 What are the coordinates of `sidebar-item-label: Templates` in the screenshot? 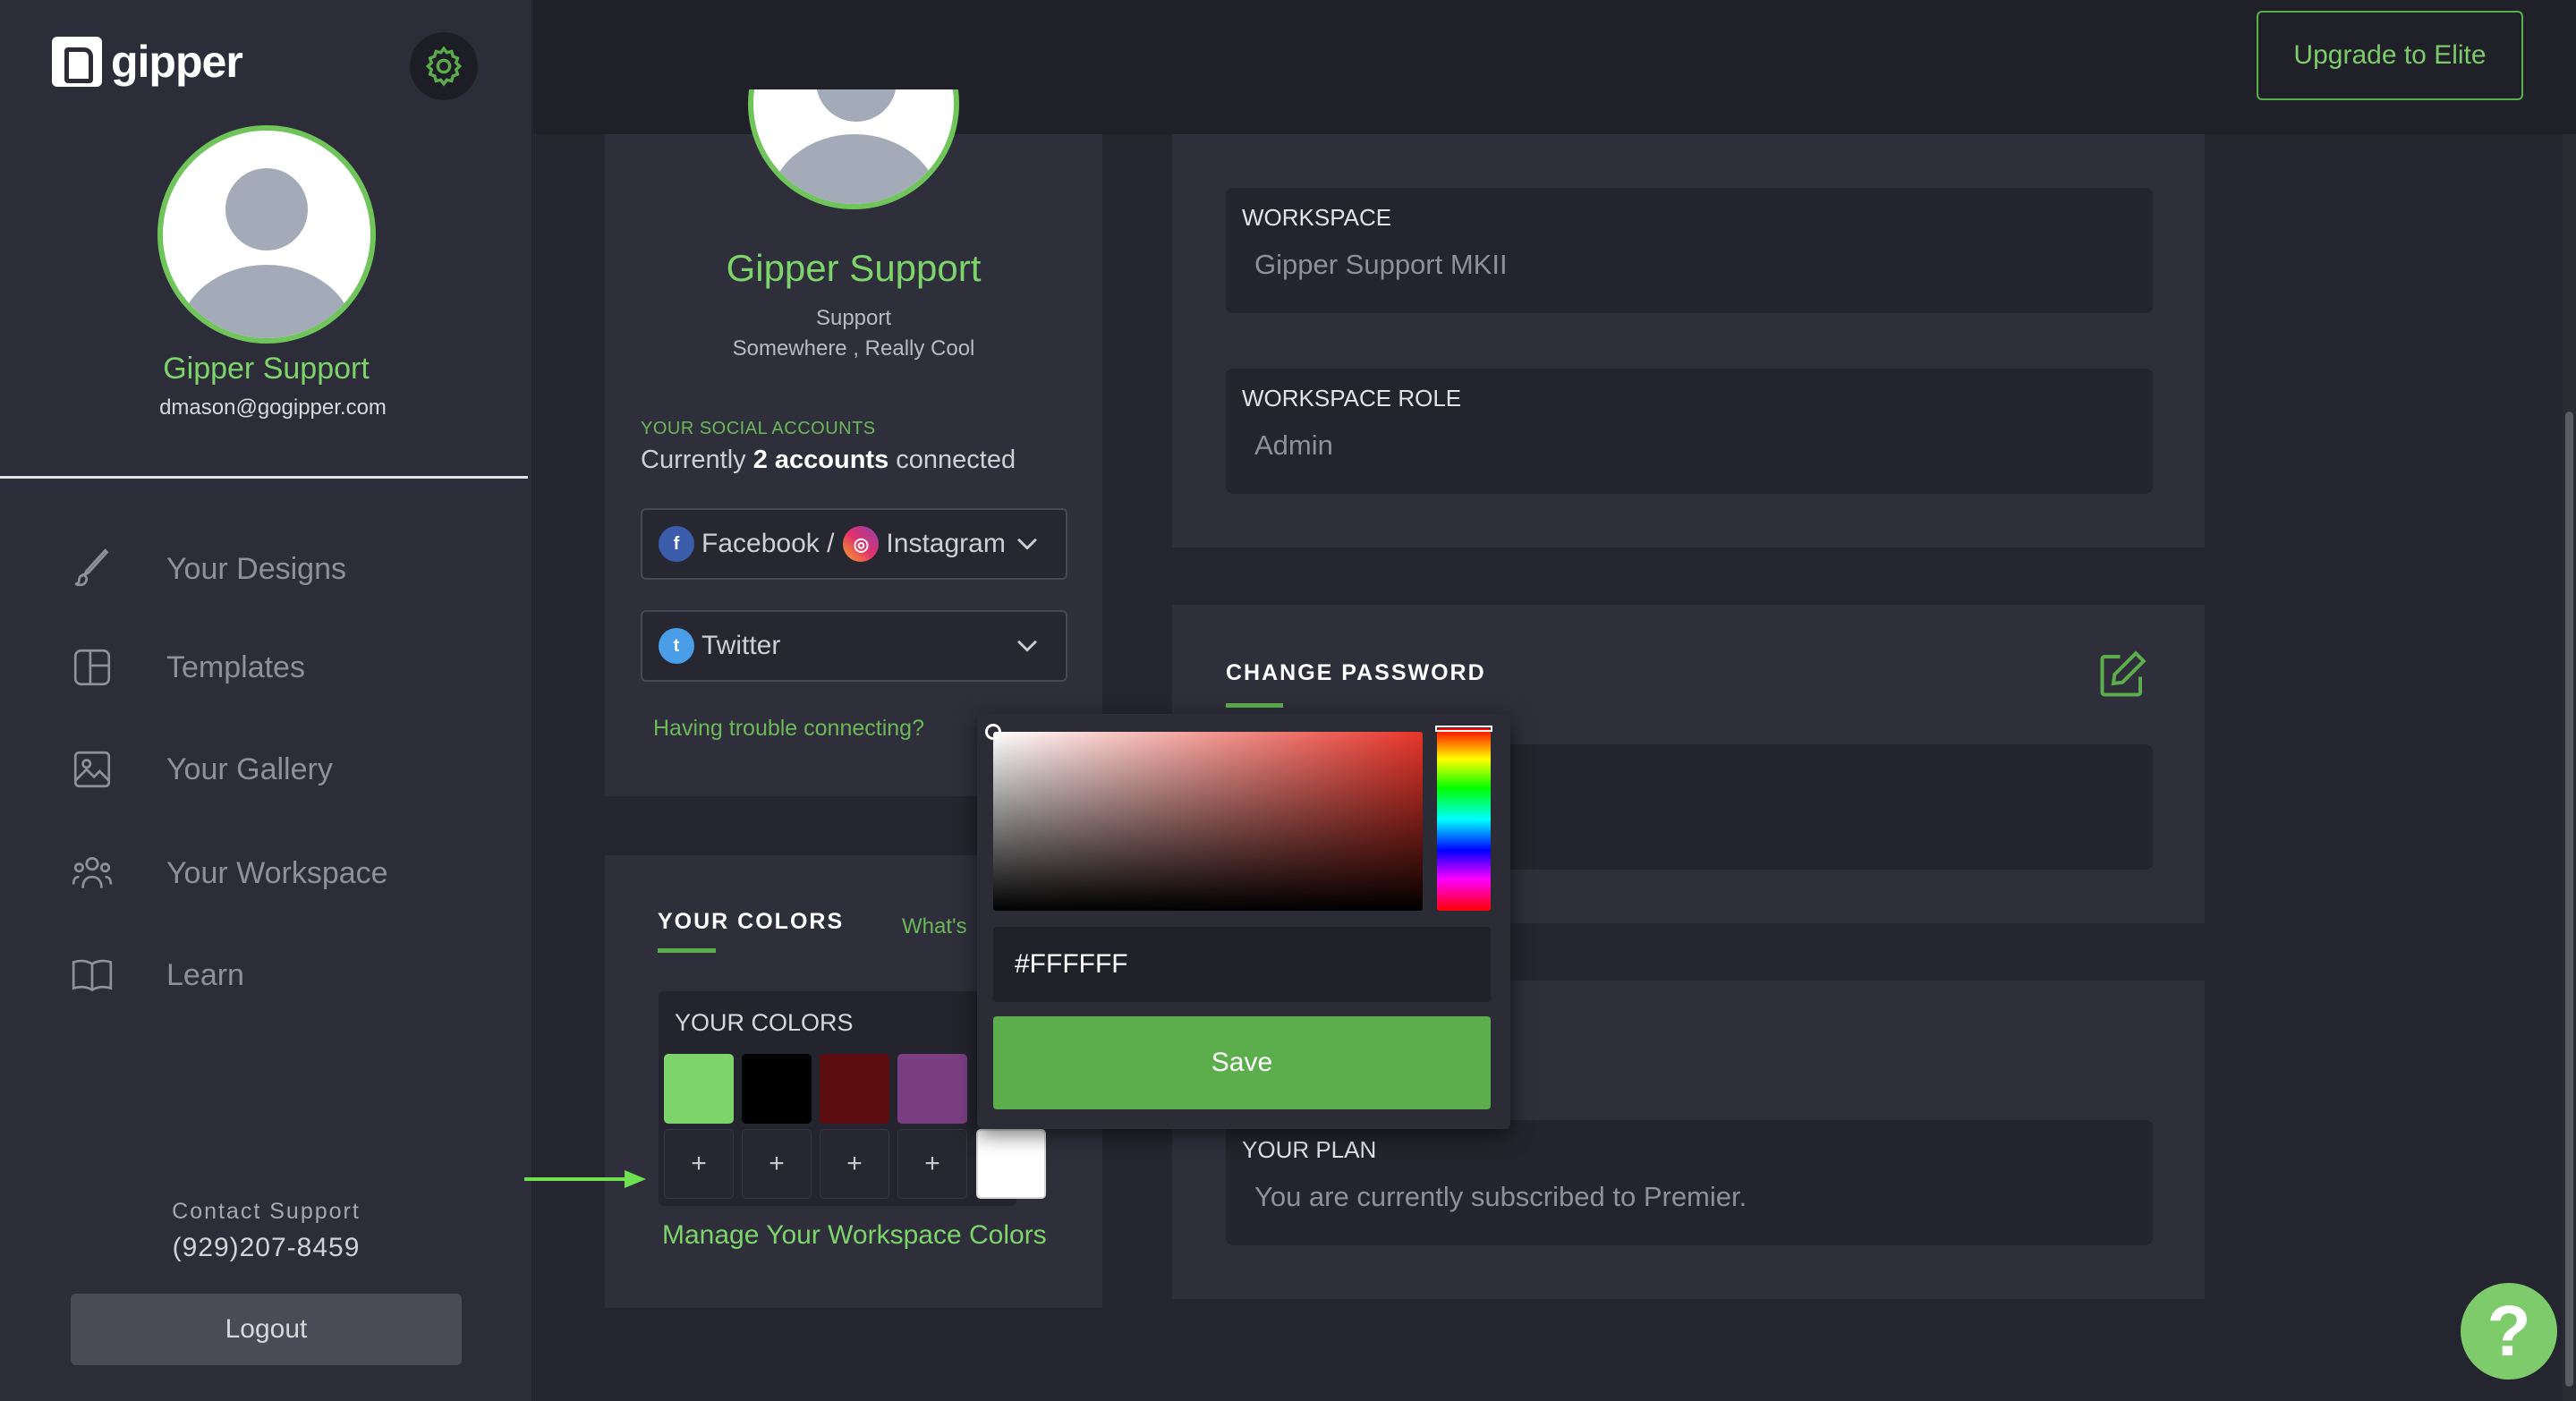 It's located at (236, 667).